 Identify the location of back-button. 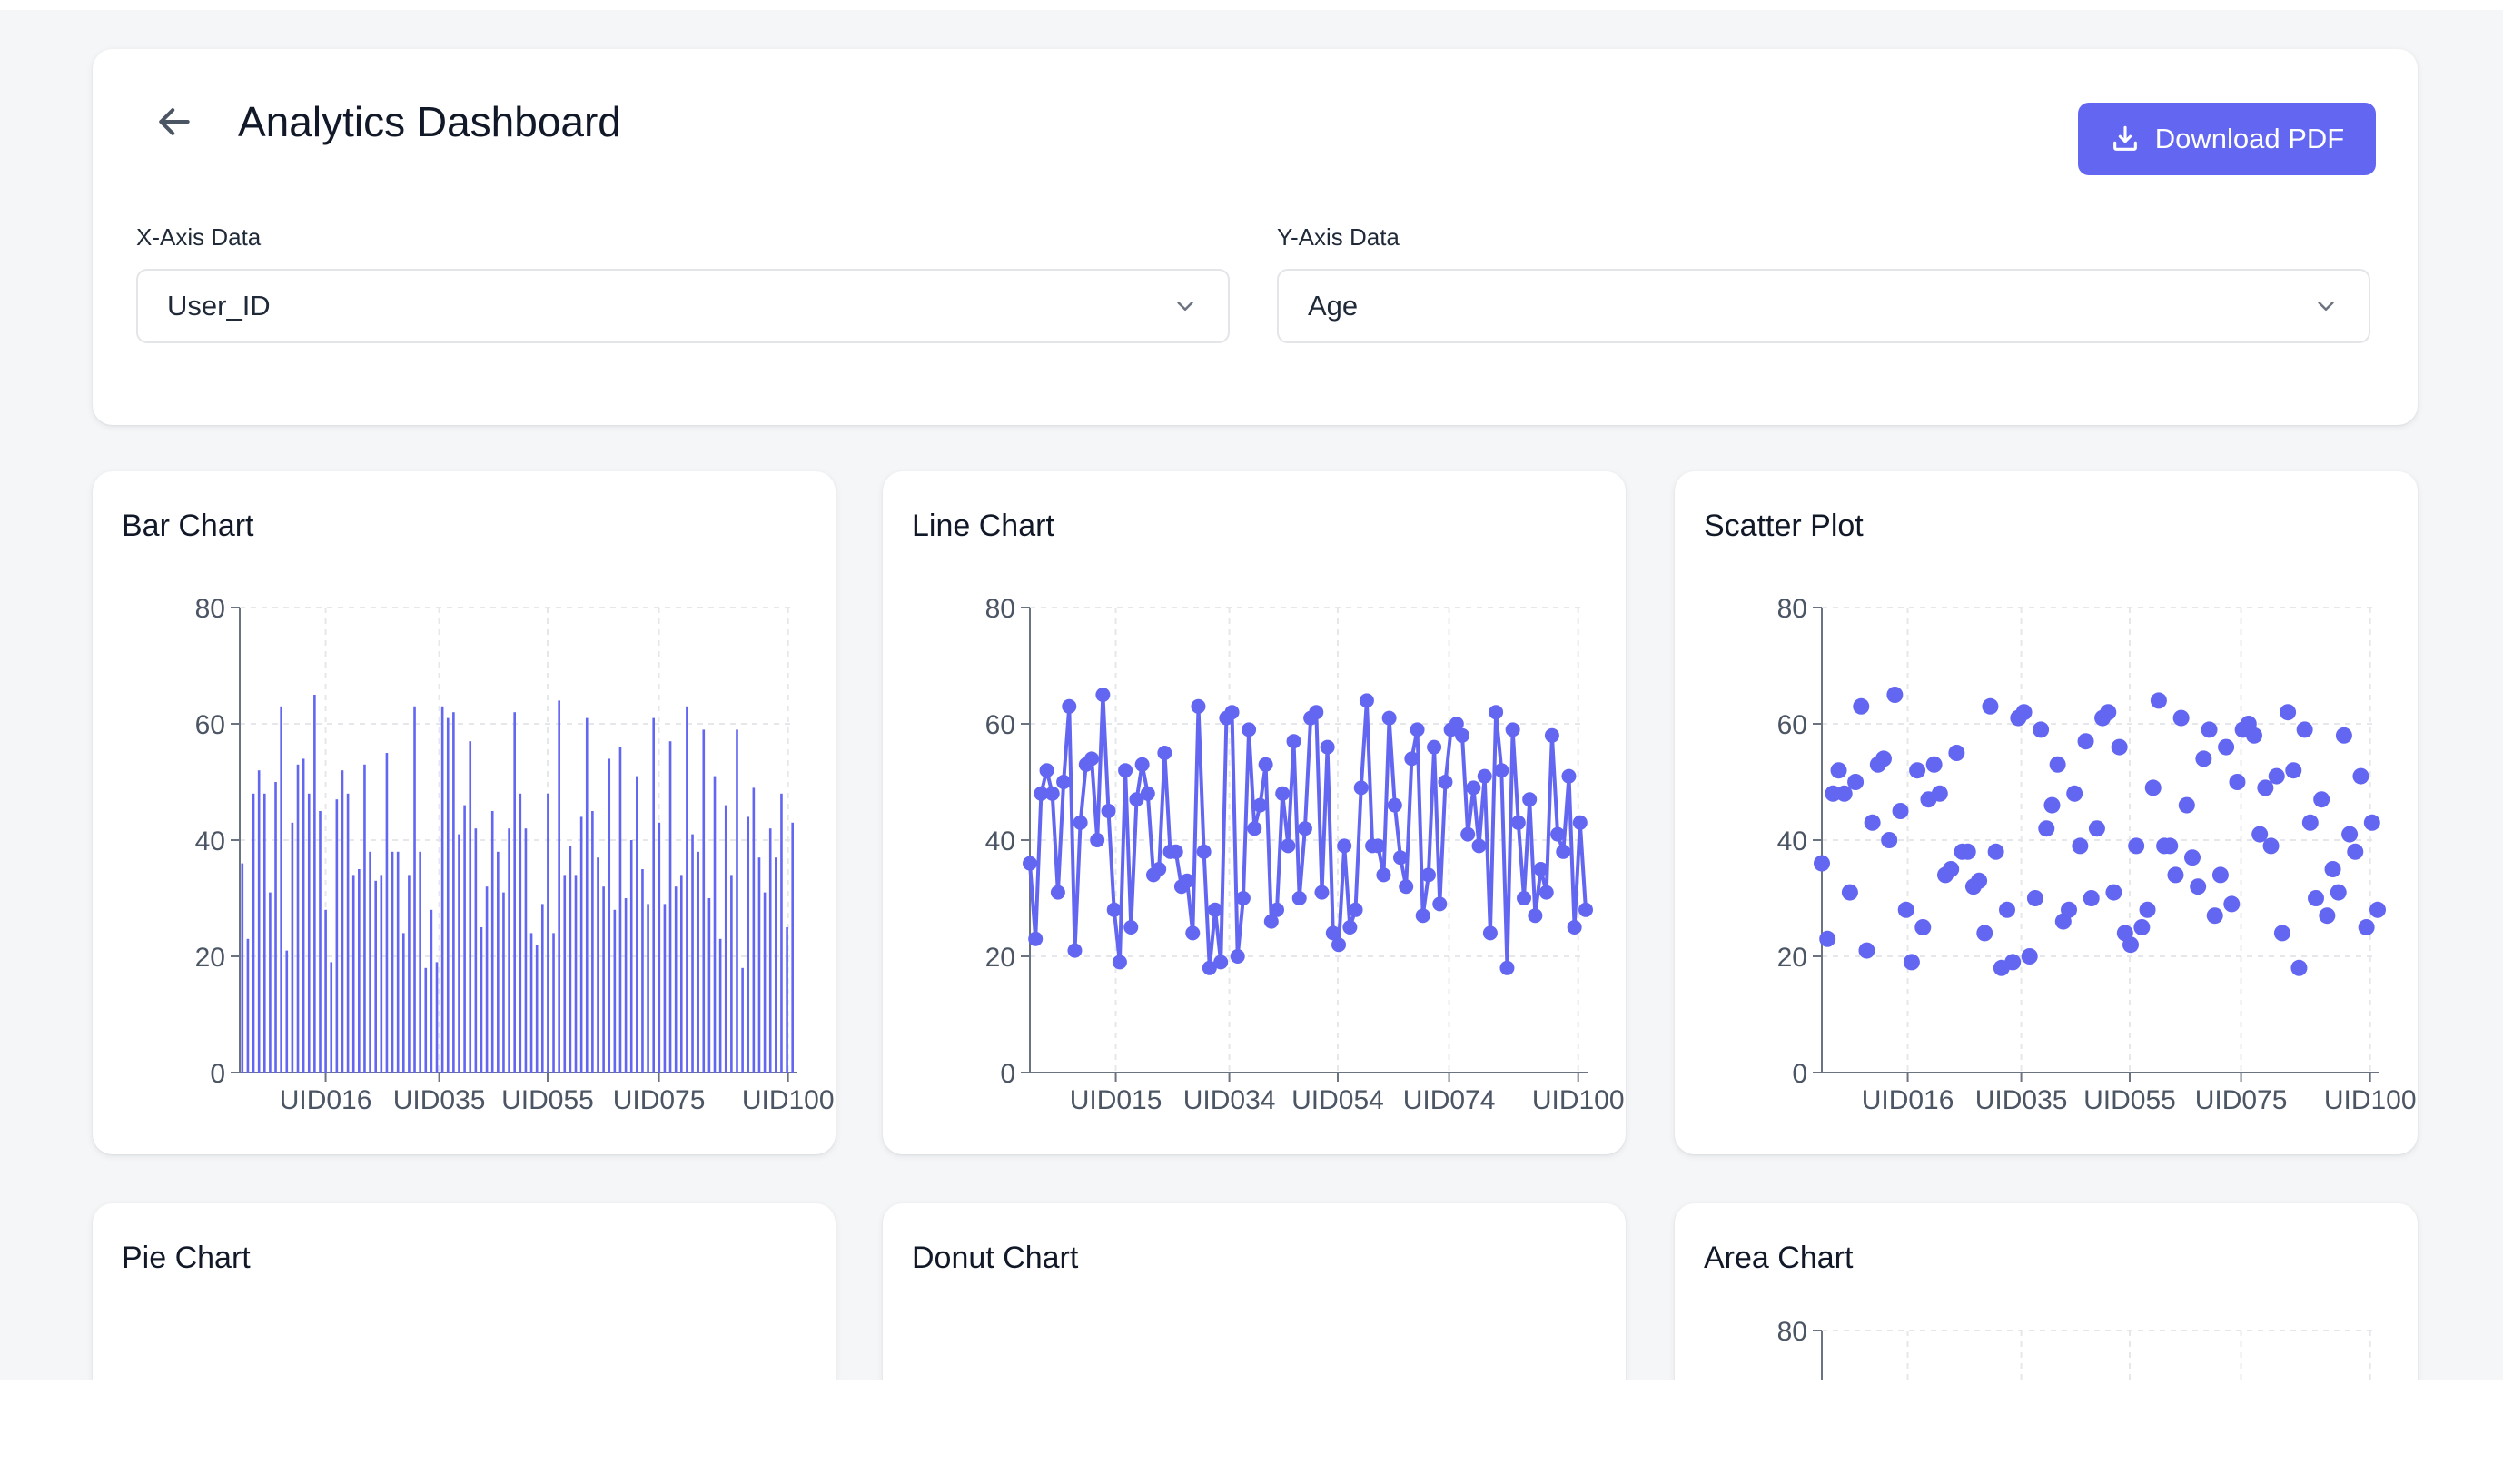
(174, 122).